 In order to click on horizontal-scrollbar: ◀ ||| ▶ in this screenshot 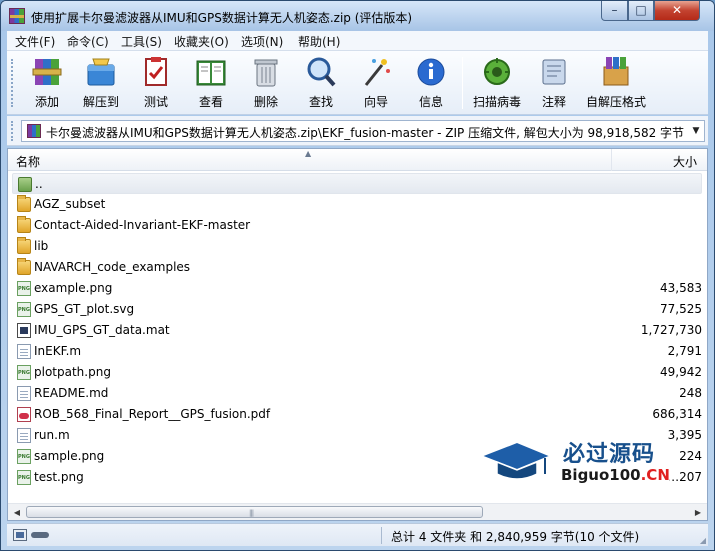, I will do `click(357, 511)`.